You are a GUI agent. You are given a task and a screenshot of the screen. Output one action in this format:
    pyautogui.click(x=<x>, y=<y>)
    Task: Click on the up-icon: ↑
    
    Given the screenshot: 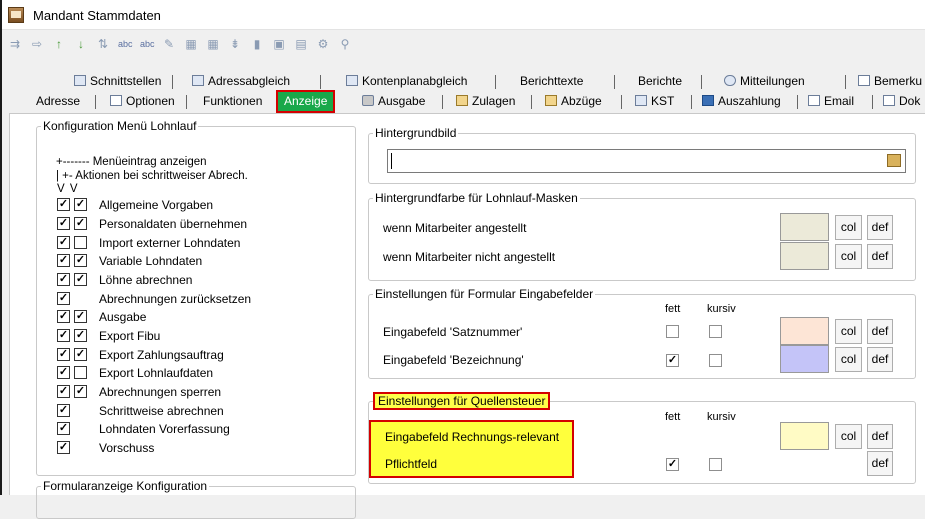 What is the action you would take?
    pyautogui.click(x=59, y=44)
    